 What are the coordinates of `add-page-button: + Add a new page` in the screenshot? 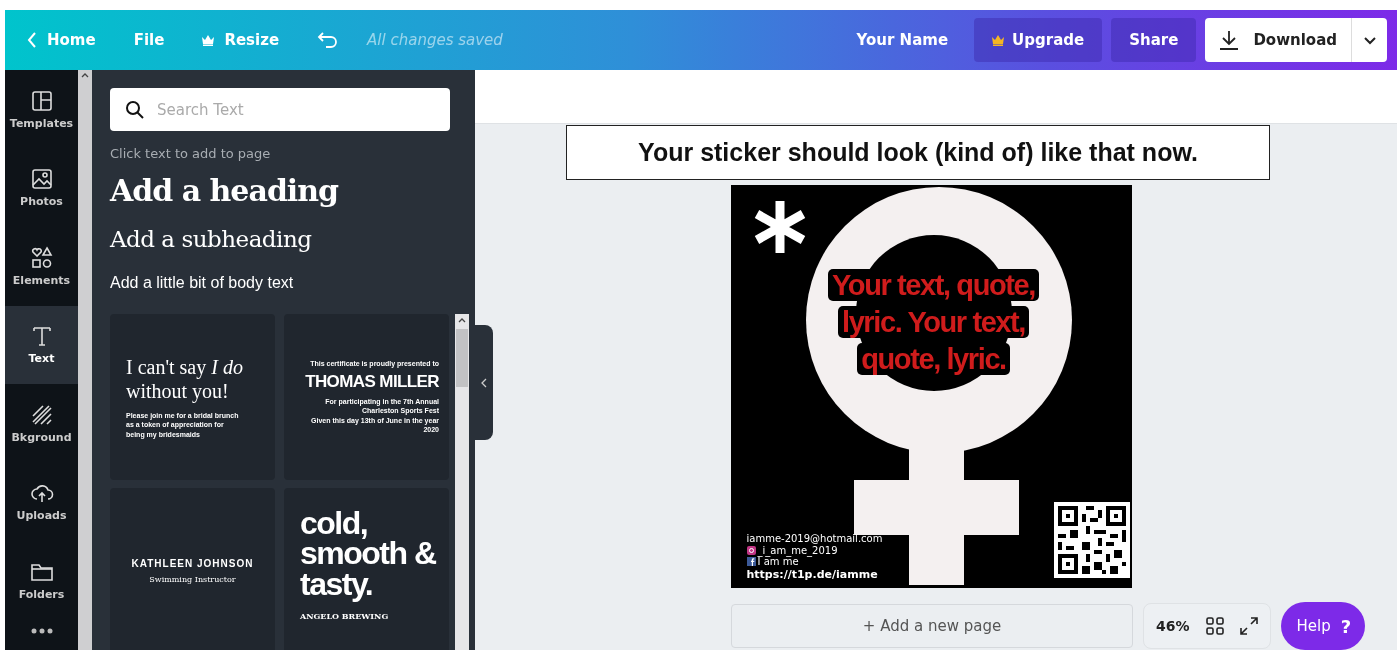 It's located at (932, 626).